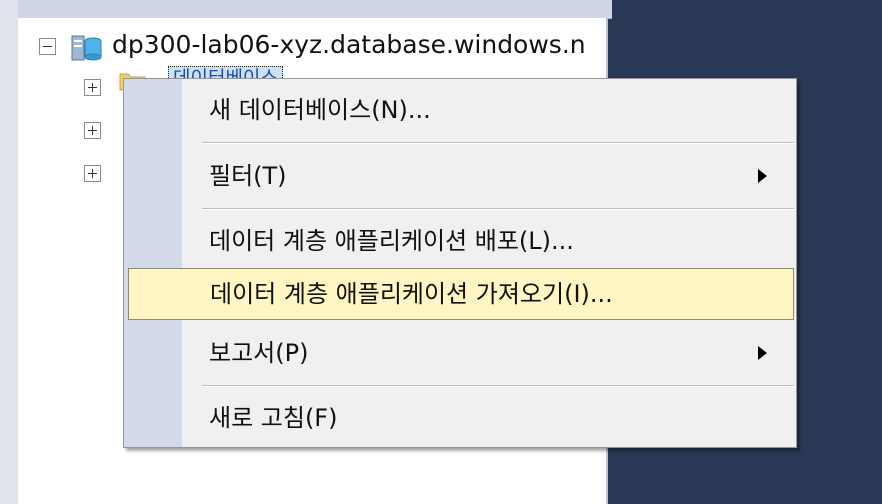 The image size is (882, 504). Describe the element at coordinates (460, 176) in the screenshot. I see `menu-item-filter: 필터(T)` at that location.